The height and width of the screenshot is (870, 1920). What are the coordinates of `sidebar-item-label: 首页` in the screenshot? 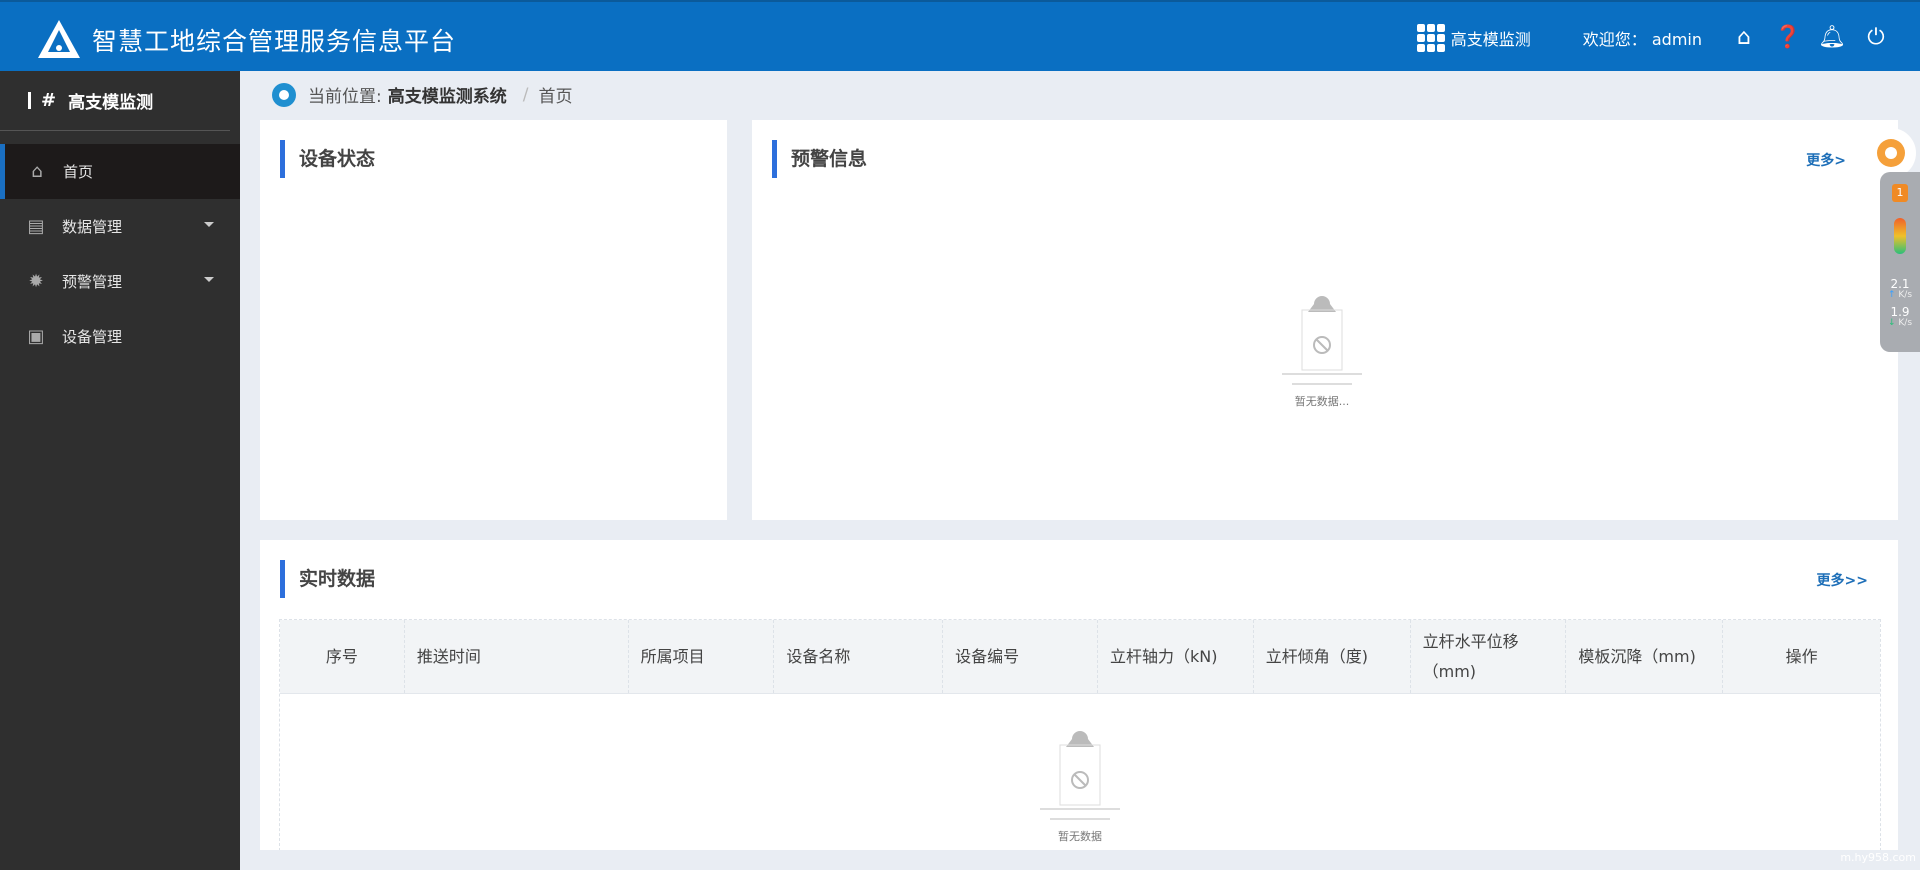 It's located at (78, 172).